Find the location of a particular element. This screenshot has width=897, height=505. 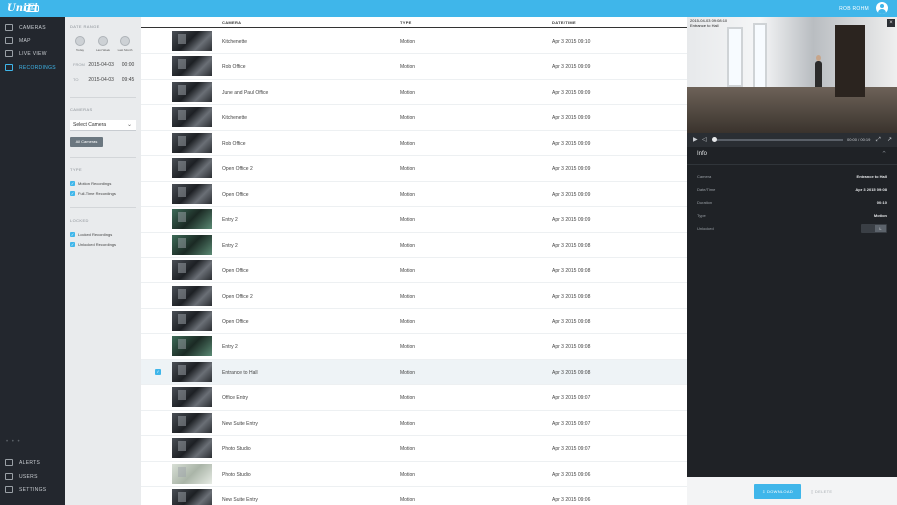

range-today-button: Today is located at coordinates (80, 44).